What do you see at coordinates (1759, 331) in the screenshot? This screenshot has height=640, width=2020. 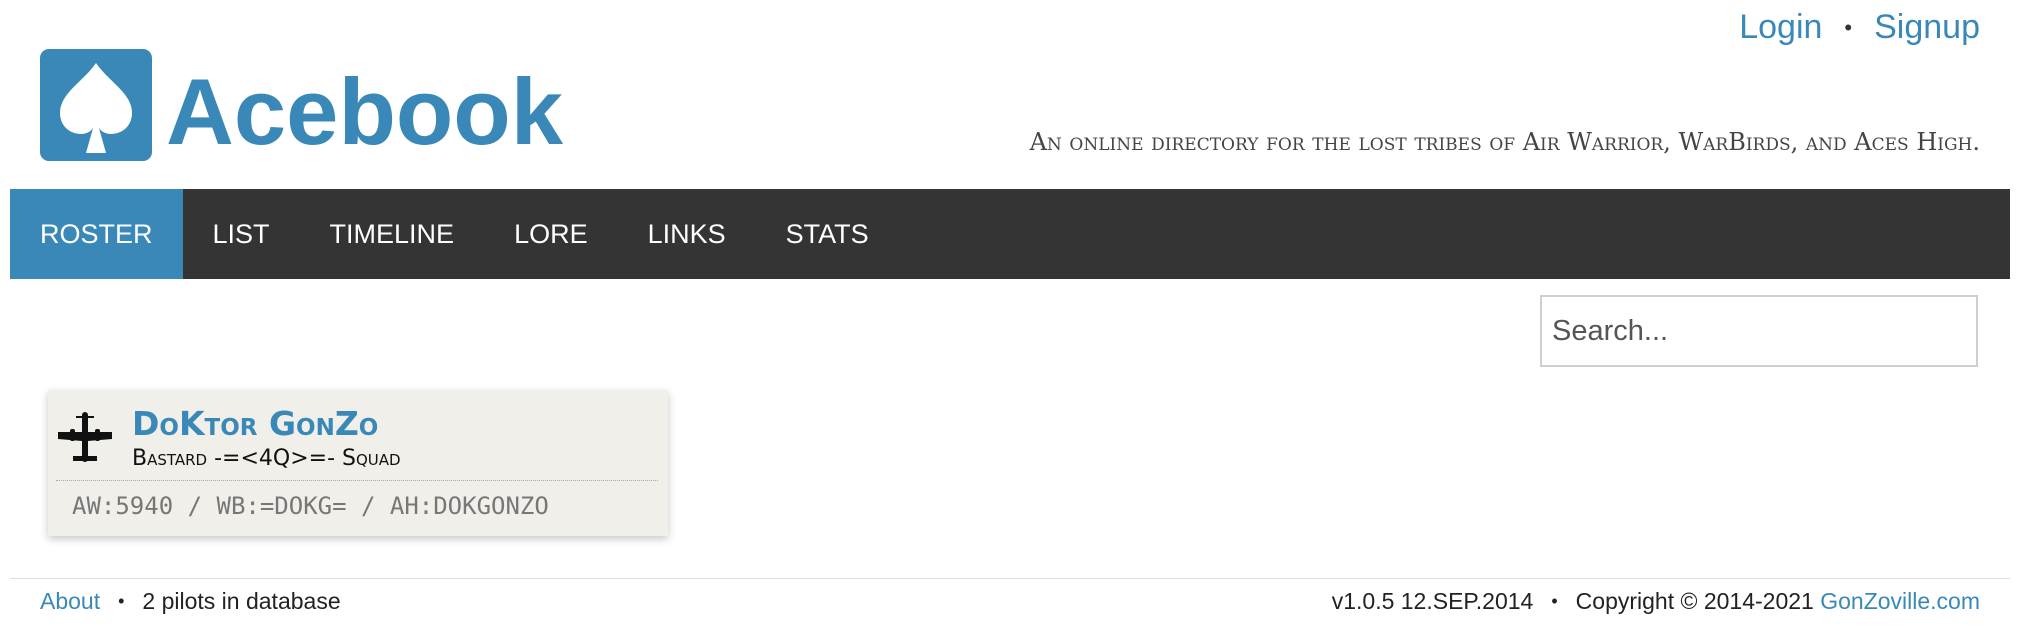 I see `search-input` at bounding box center [1759, 331].